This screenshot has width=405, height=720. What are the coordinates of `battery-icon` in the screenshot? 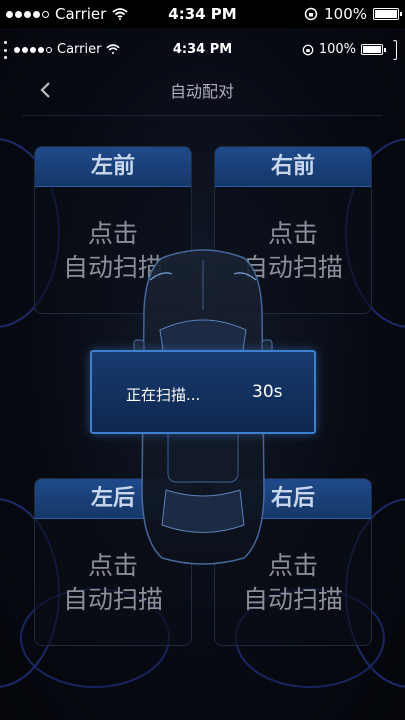 It's located at (387, 14).